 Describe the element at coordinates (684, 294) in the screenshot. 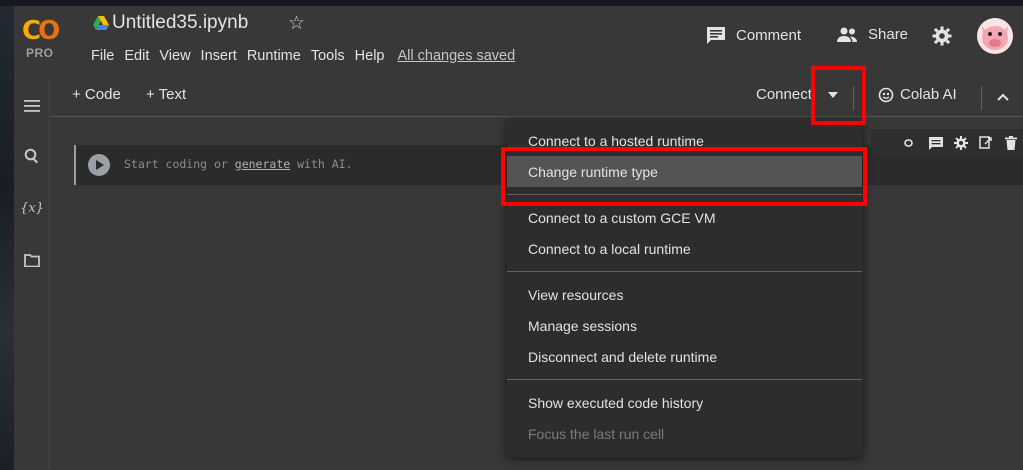

I see `menu-item-view-resources: View resources` at that location.